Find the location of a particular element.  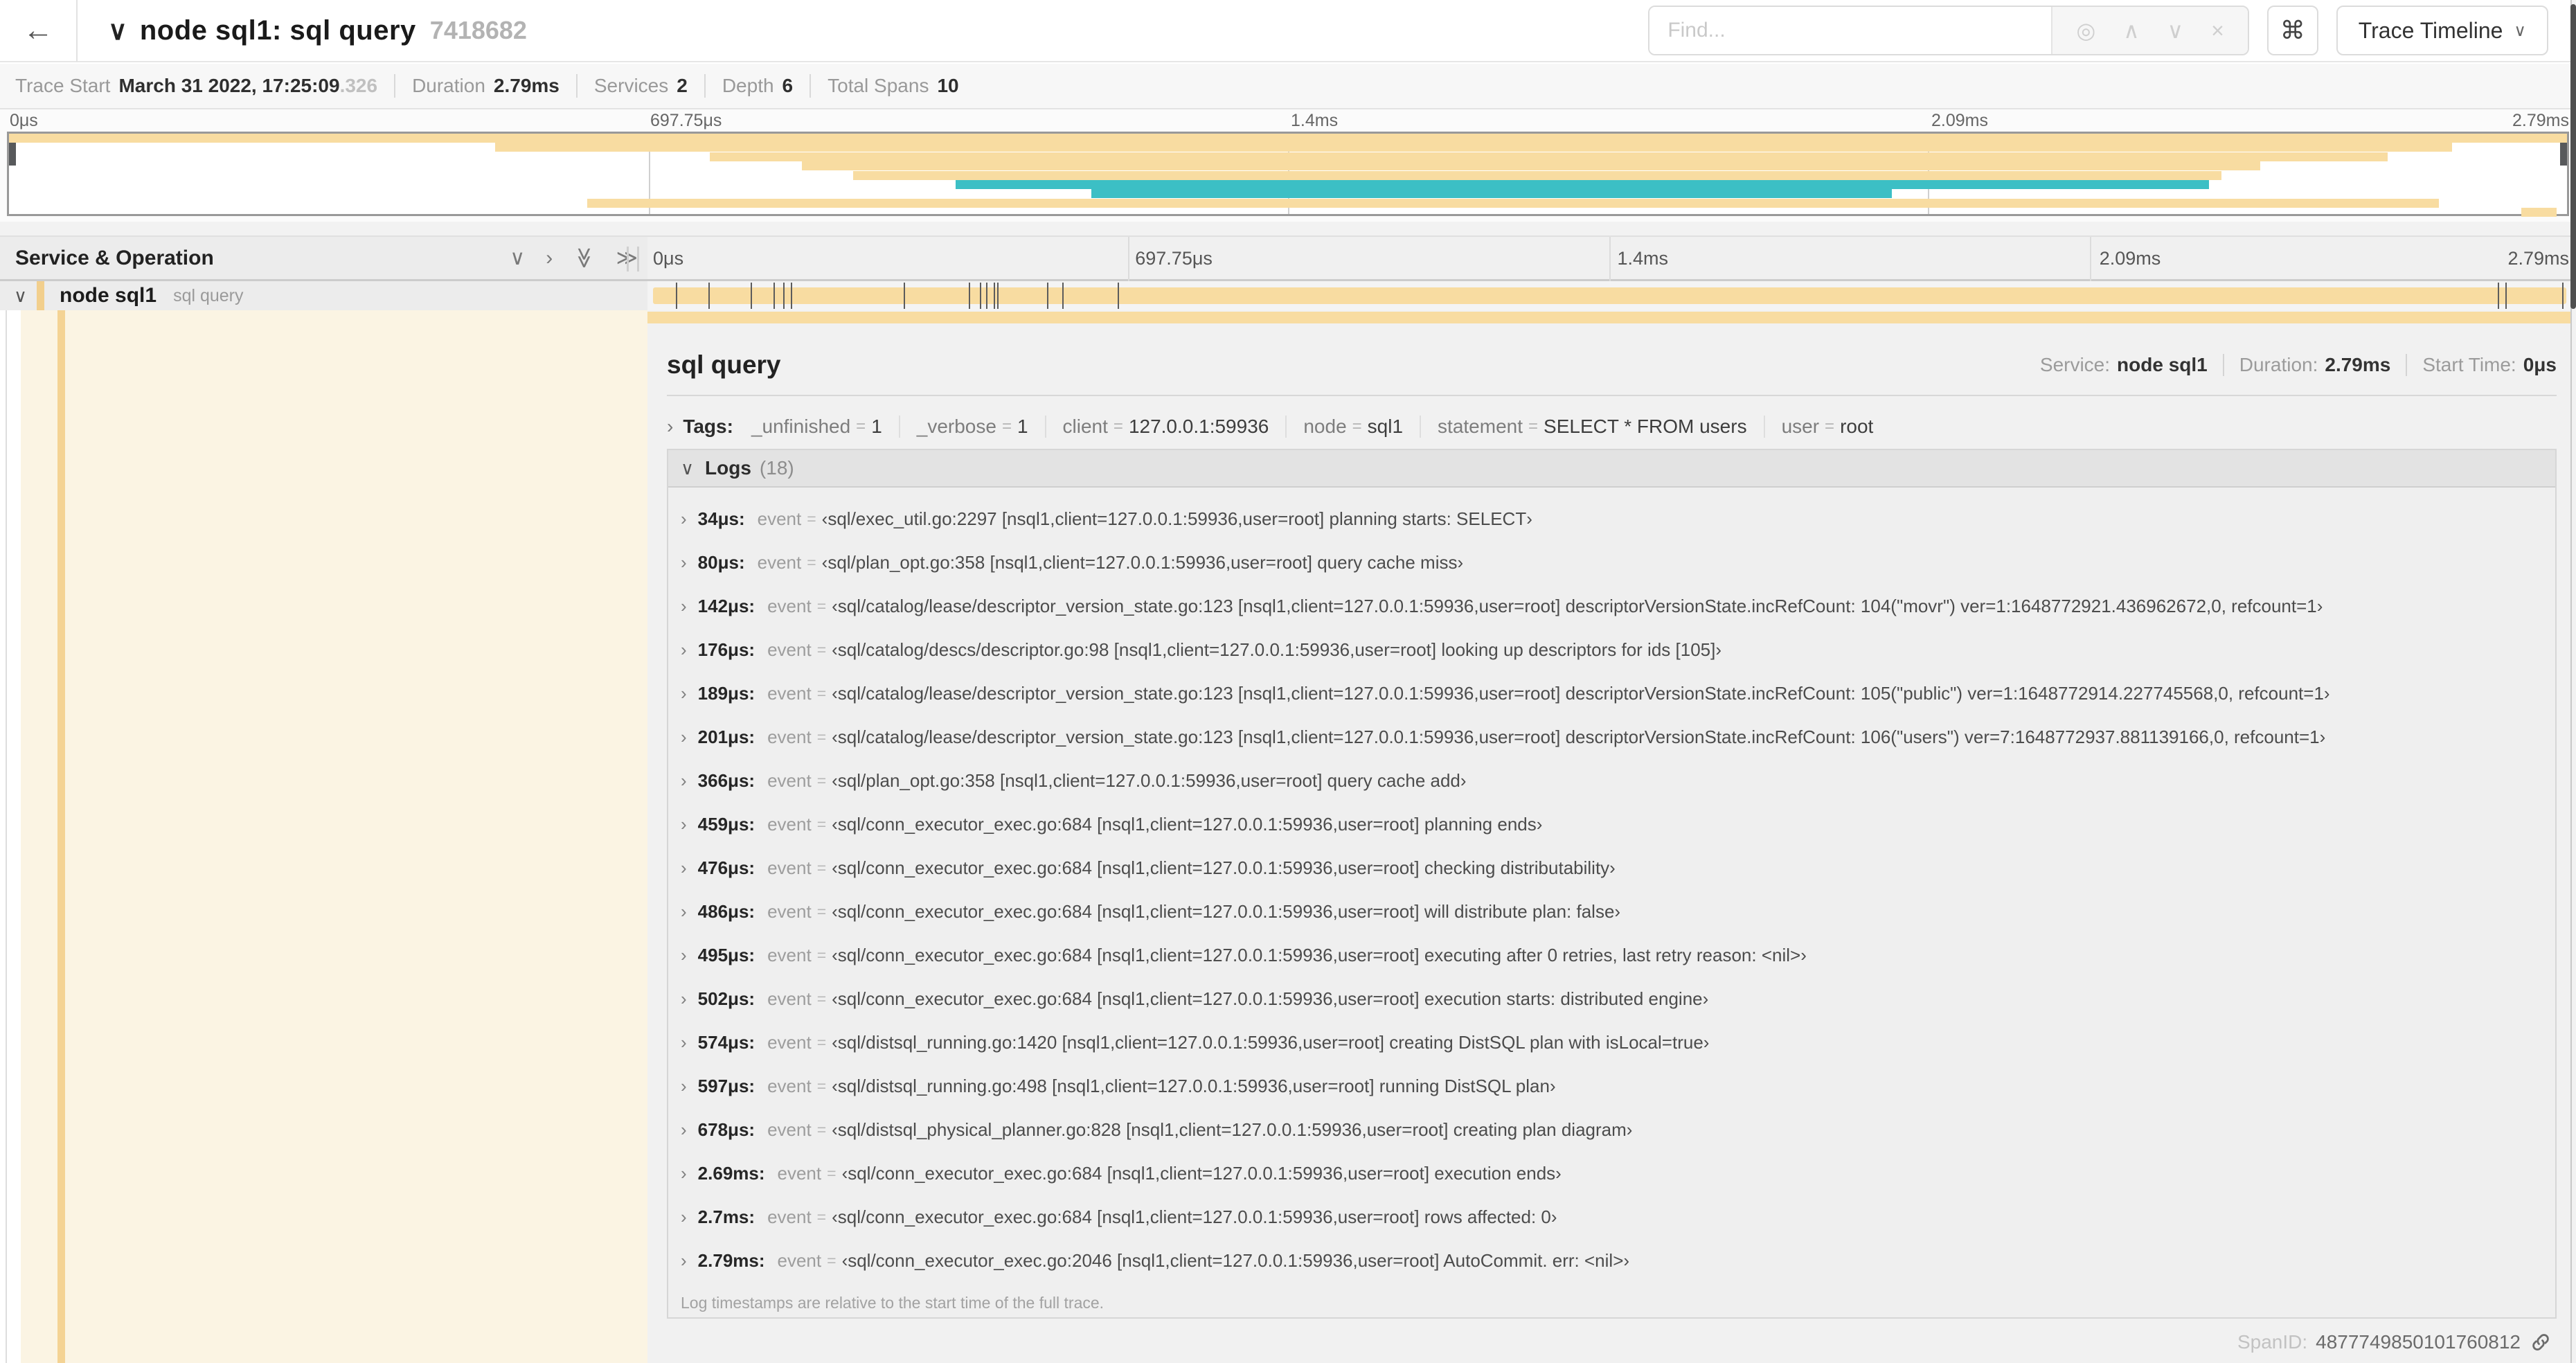

trace-collapse-chevron-icon: ∨ is located at coordinates (117, 31).